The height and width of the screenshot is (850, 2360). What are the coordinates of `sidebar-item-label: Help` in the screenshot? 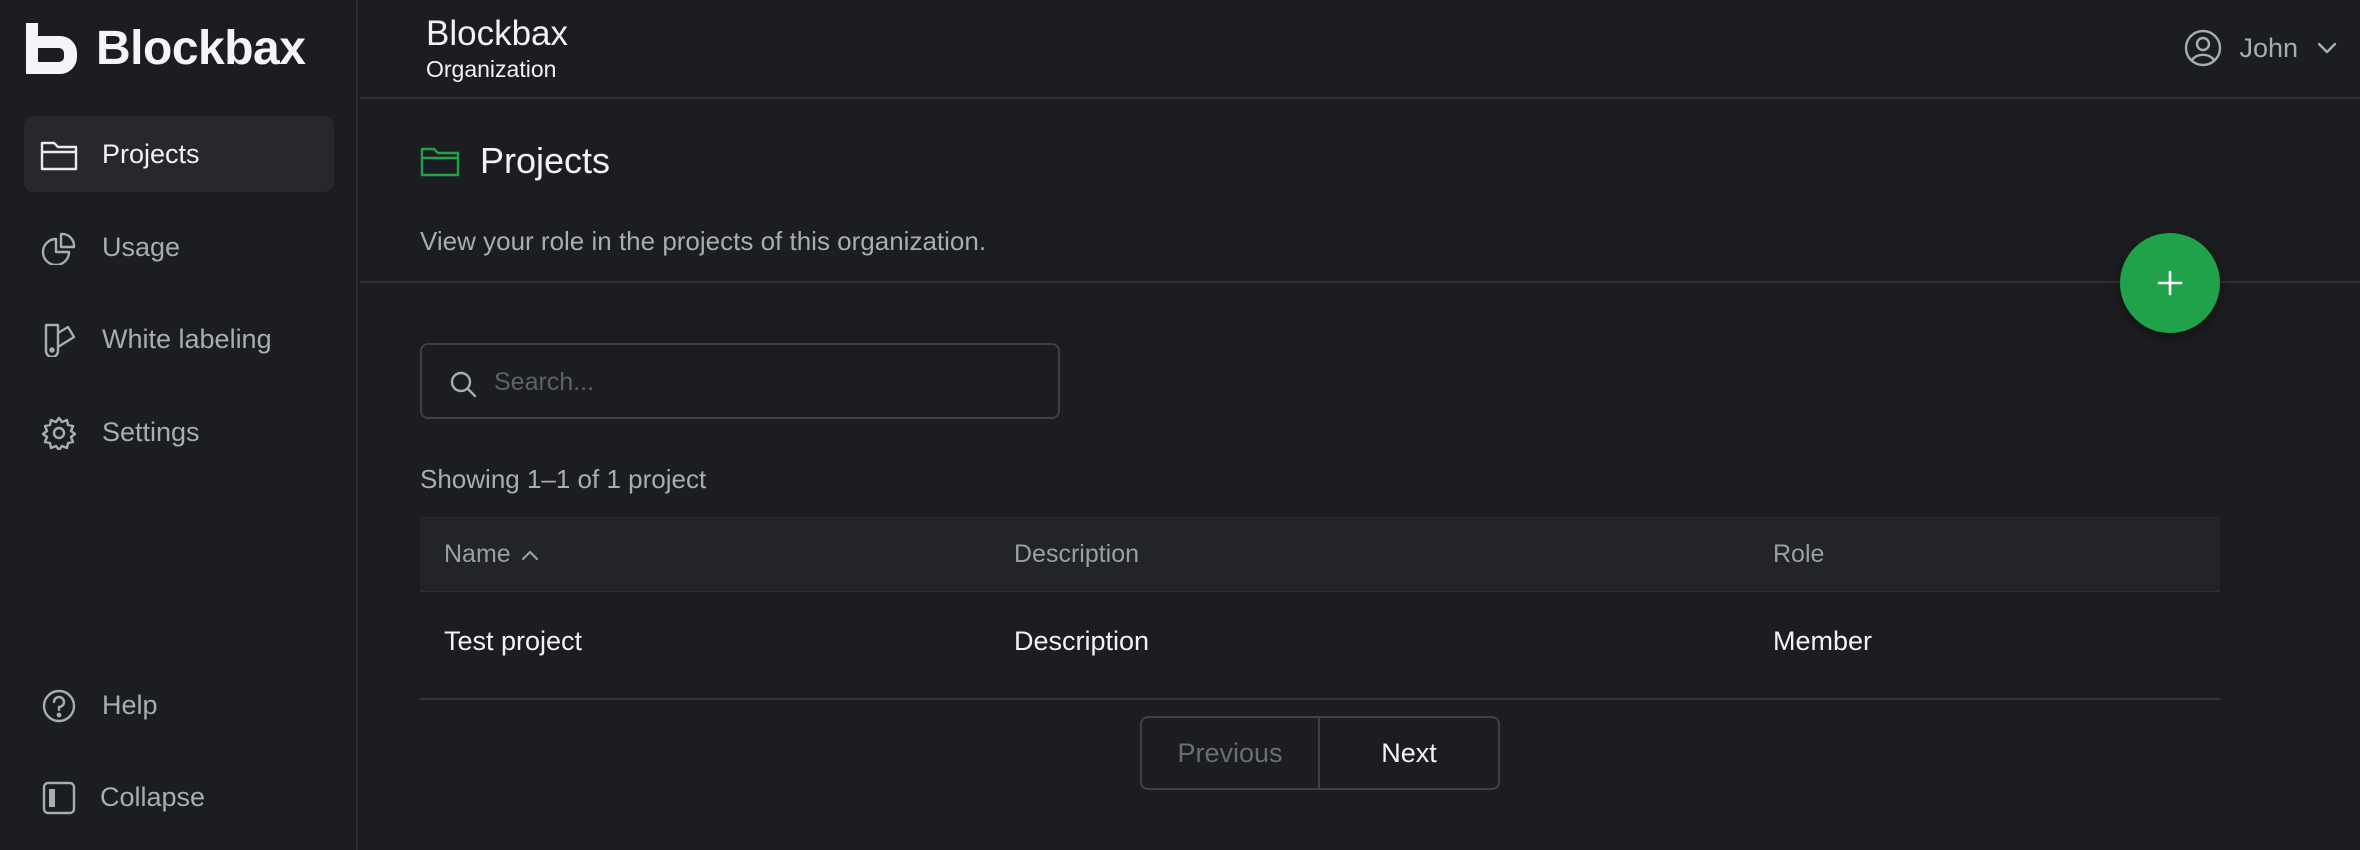 It's located at (130, 704).